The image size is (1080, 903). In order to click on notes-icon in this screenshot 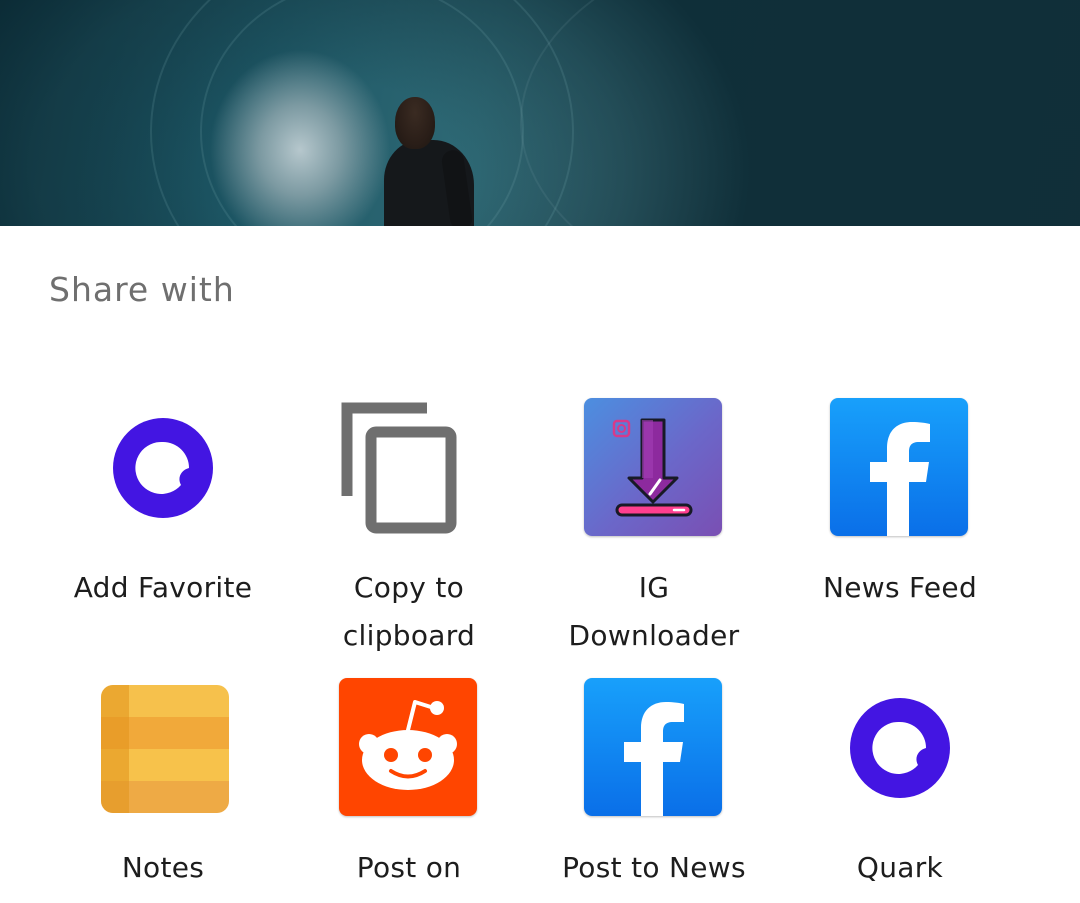, I will do `click(163, 748)`.